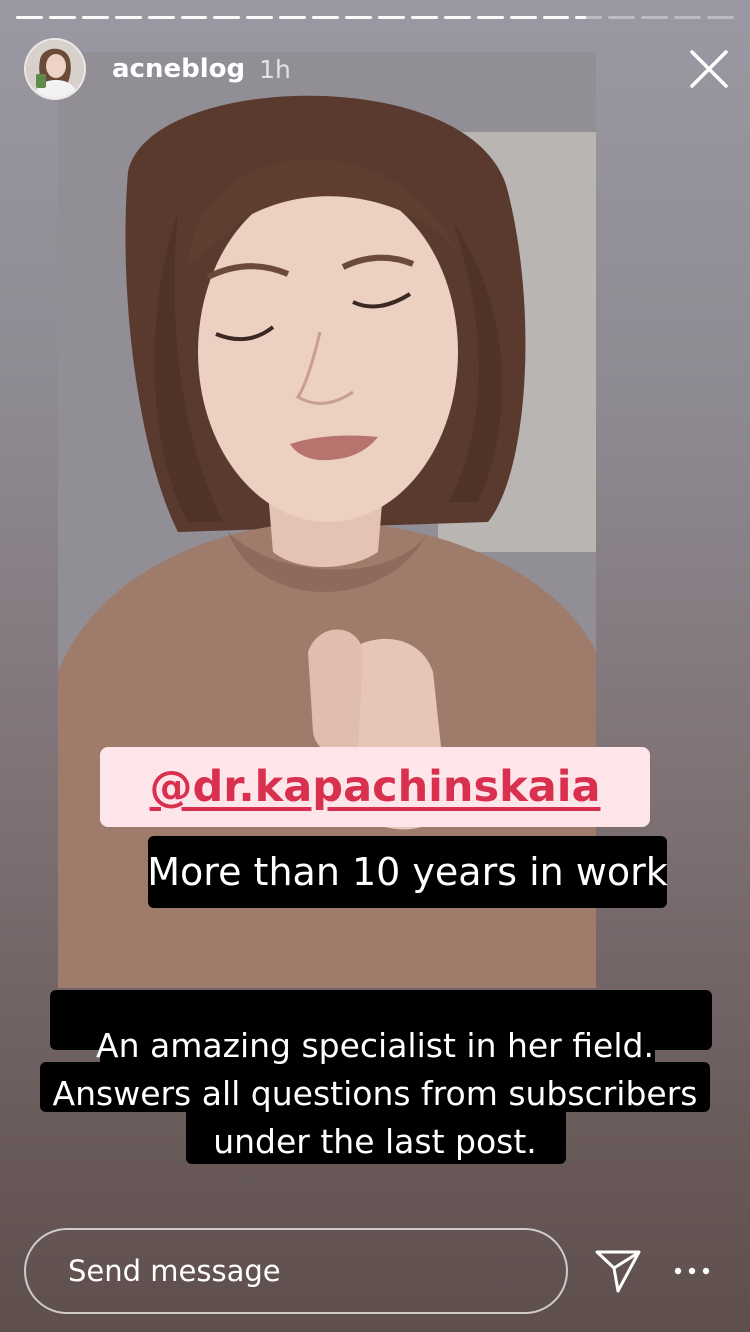 The image size is (750, 1332). Describe the element at coordinates (377, 69) in the screenshot. I see `story-header: acneblog 1h` at that location.